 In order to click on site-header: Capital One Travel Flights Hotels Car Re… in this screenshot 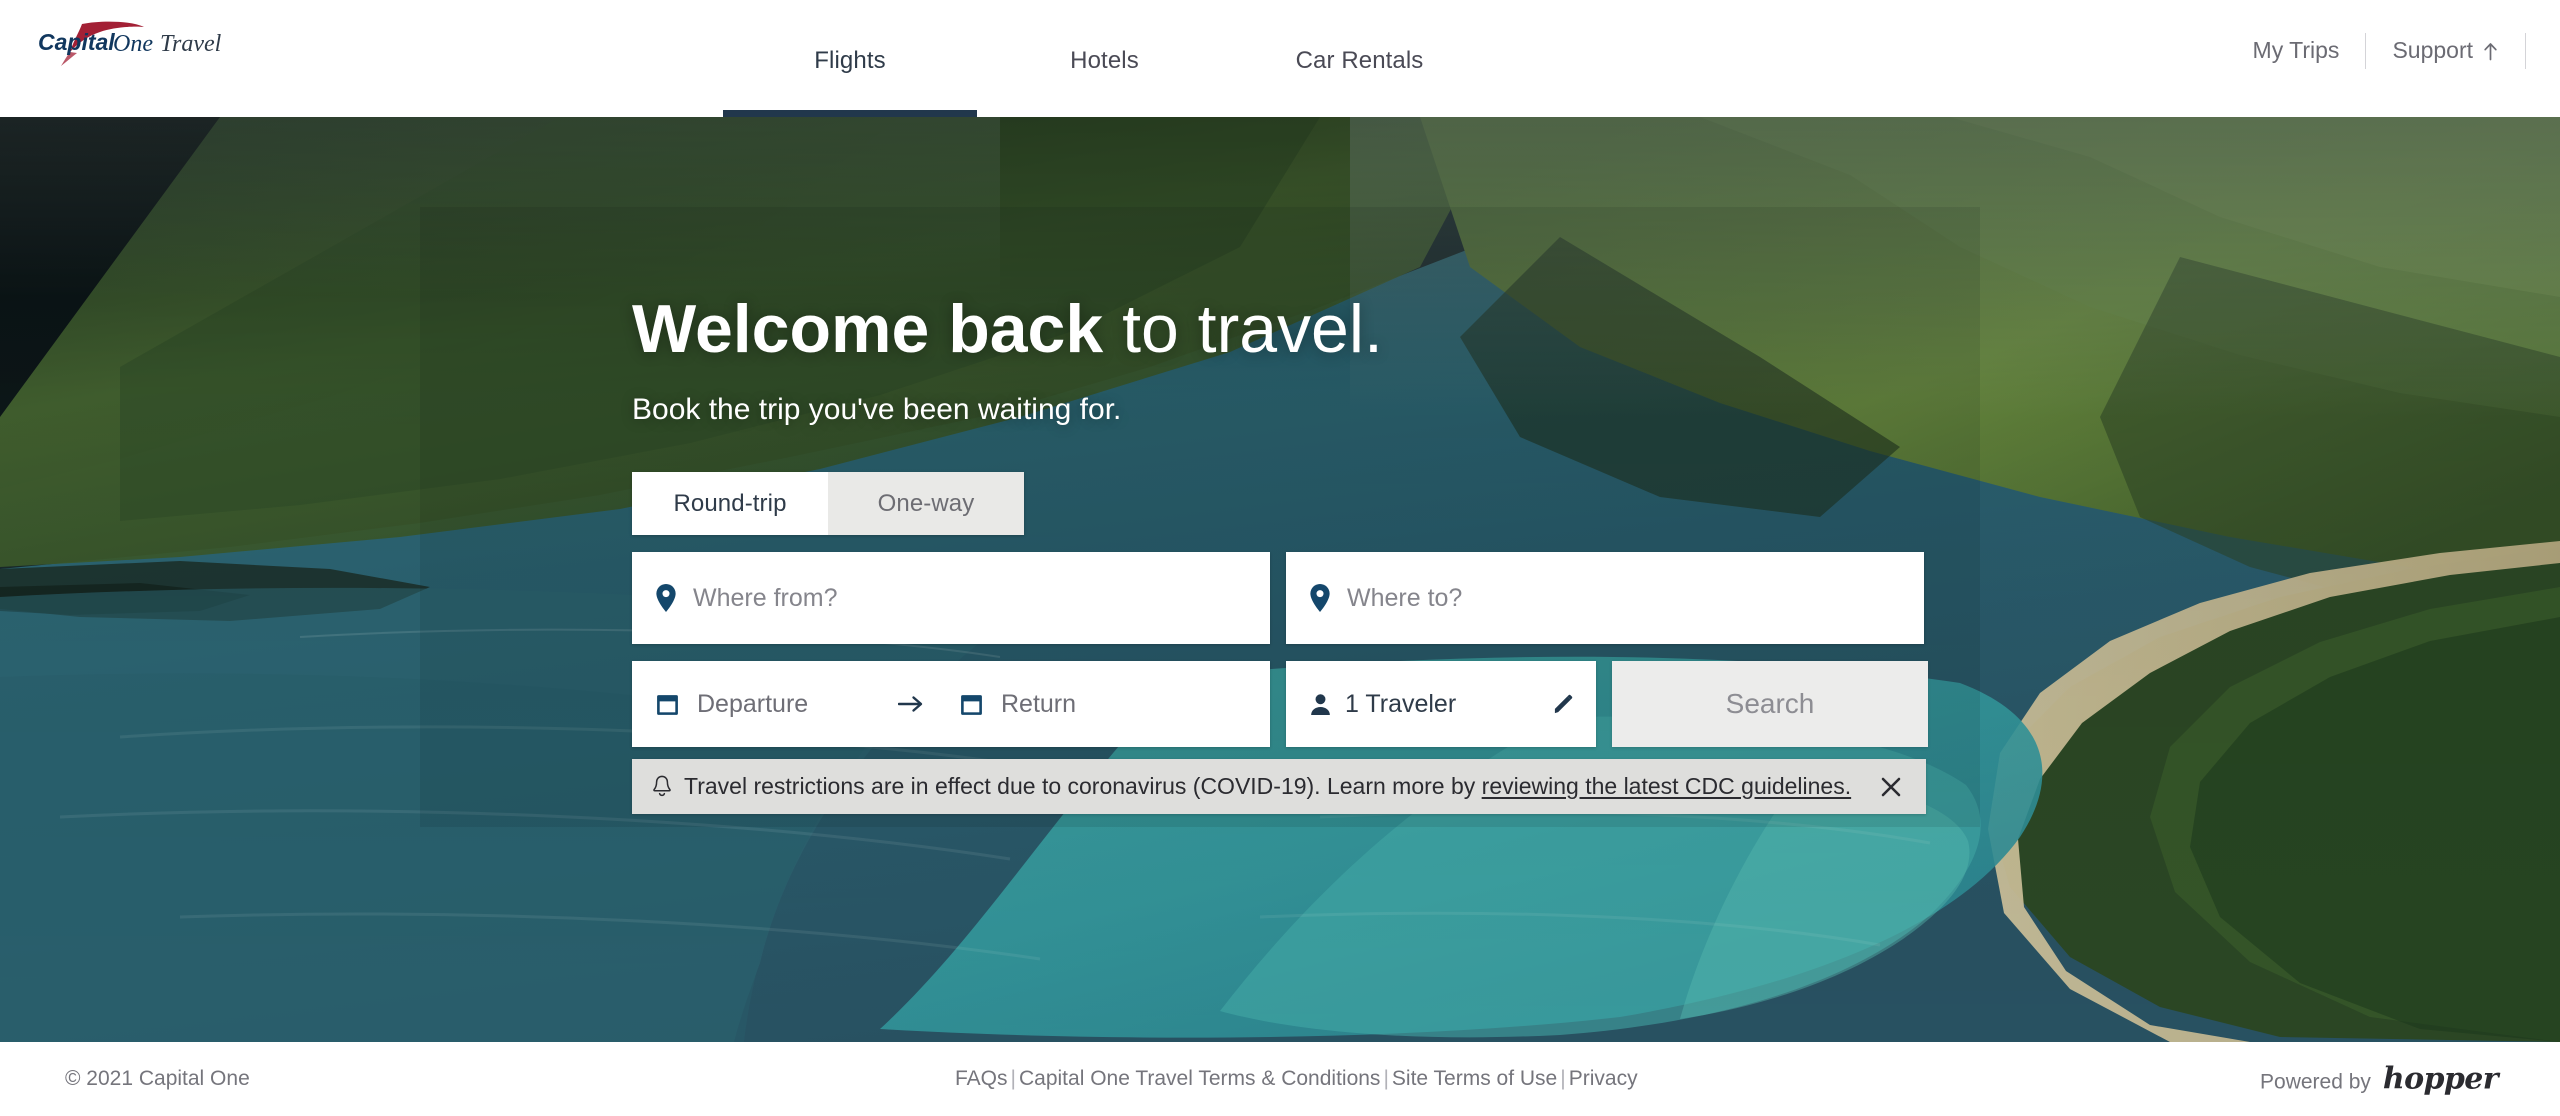, I will do `click(1280, 58)`.